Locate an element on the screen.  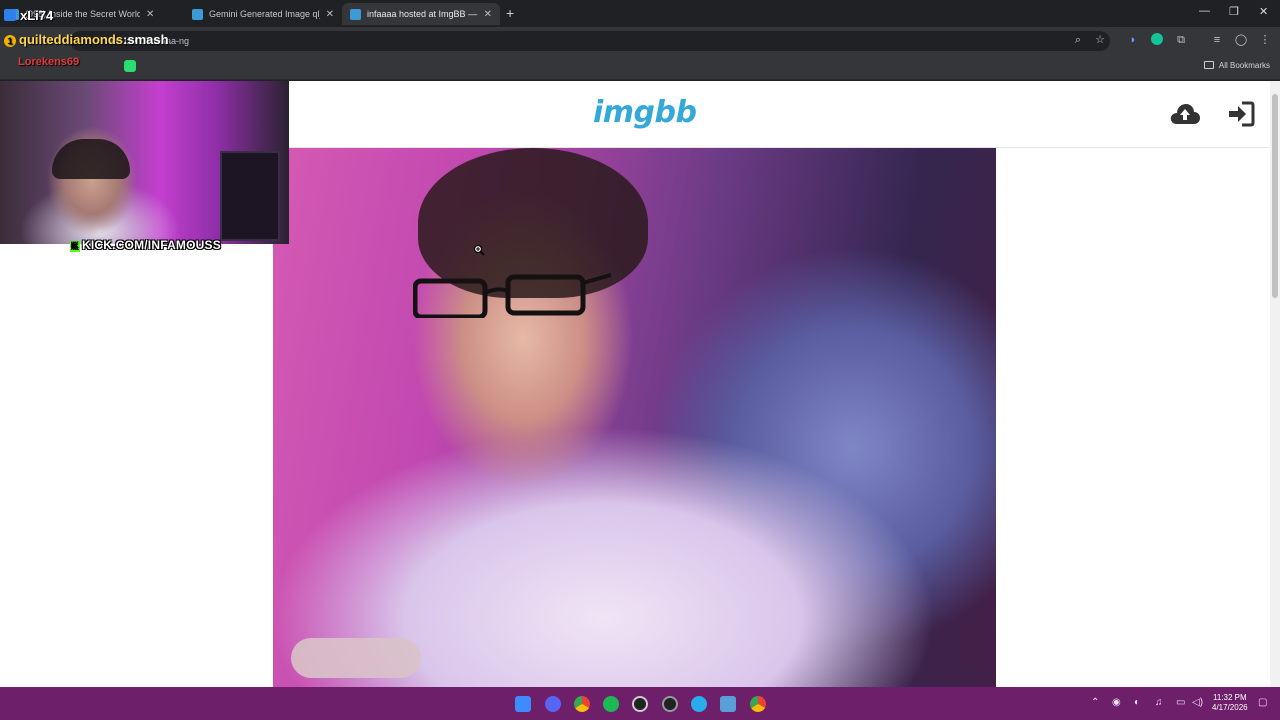
tab-3-active: infaaaa hosted at ImgBB — Img ✕ is located at coordinates (421, 14).